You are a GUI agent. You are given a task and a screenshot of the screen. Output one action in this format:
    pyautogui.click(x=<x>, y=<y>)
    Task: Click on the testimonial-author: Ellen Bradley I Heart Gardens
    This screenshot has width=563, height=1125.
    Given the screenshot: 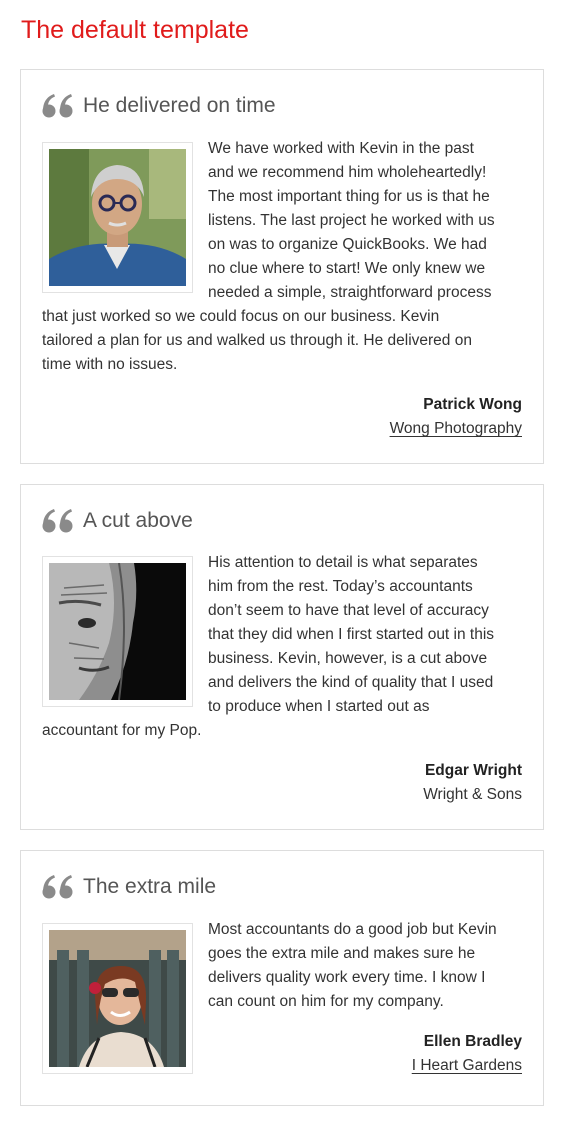 What is the action you would take?
    pyautogui.click(x=467, y=1054)
    